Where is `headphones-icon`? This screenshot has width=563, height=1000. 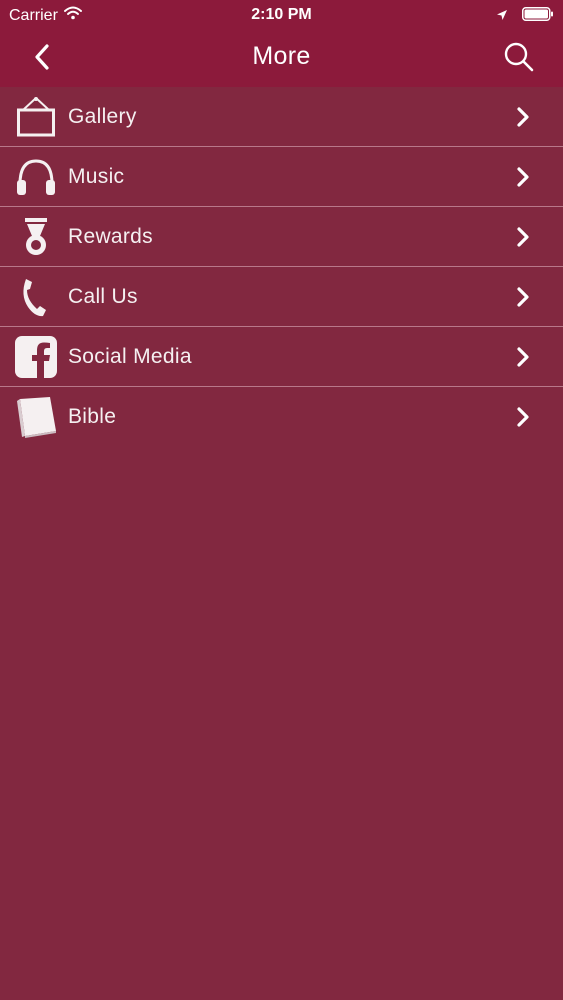 headphones-icon is located at coordinates (36, 177).